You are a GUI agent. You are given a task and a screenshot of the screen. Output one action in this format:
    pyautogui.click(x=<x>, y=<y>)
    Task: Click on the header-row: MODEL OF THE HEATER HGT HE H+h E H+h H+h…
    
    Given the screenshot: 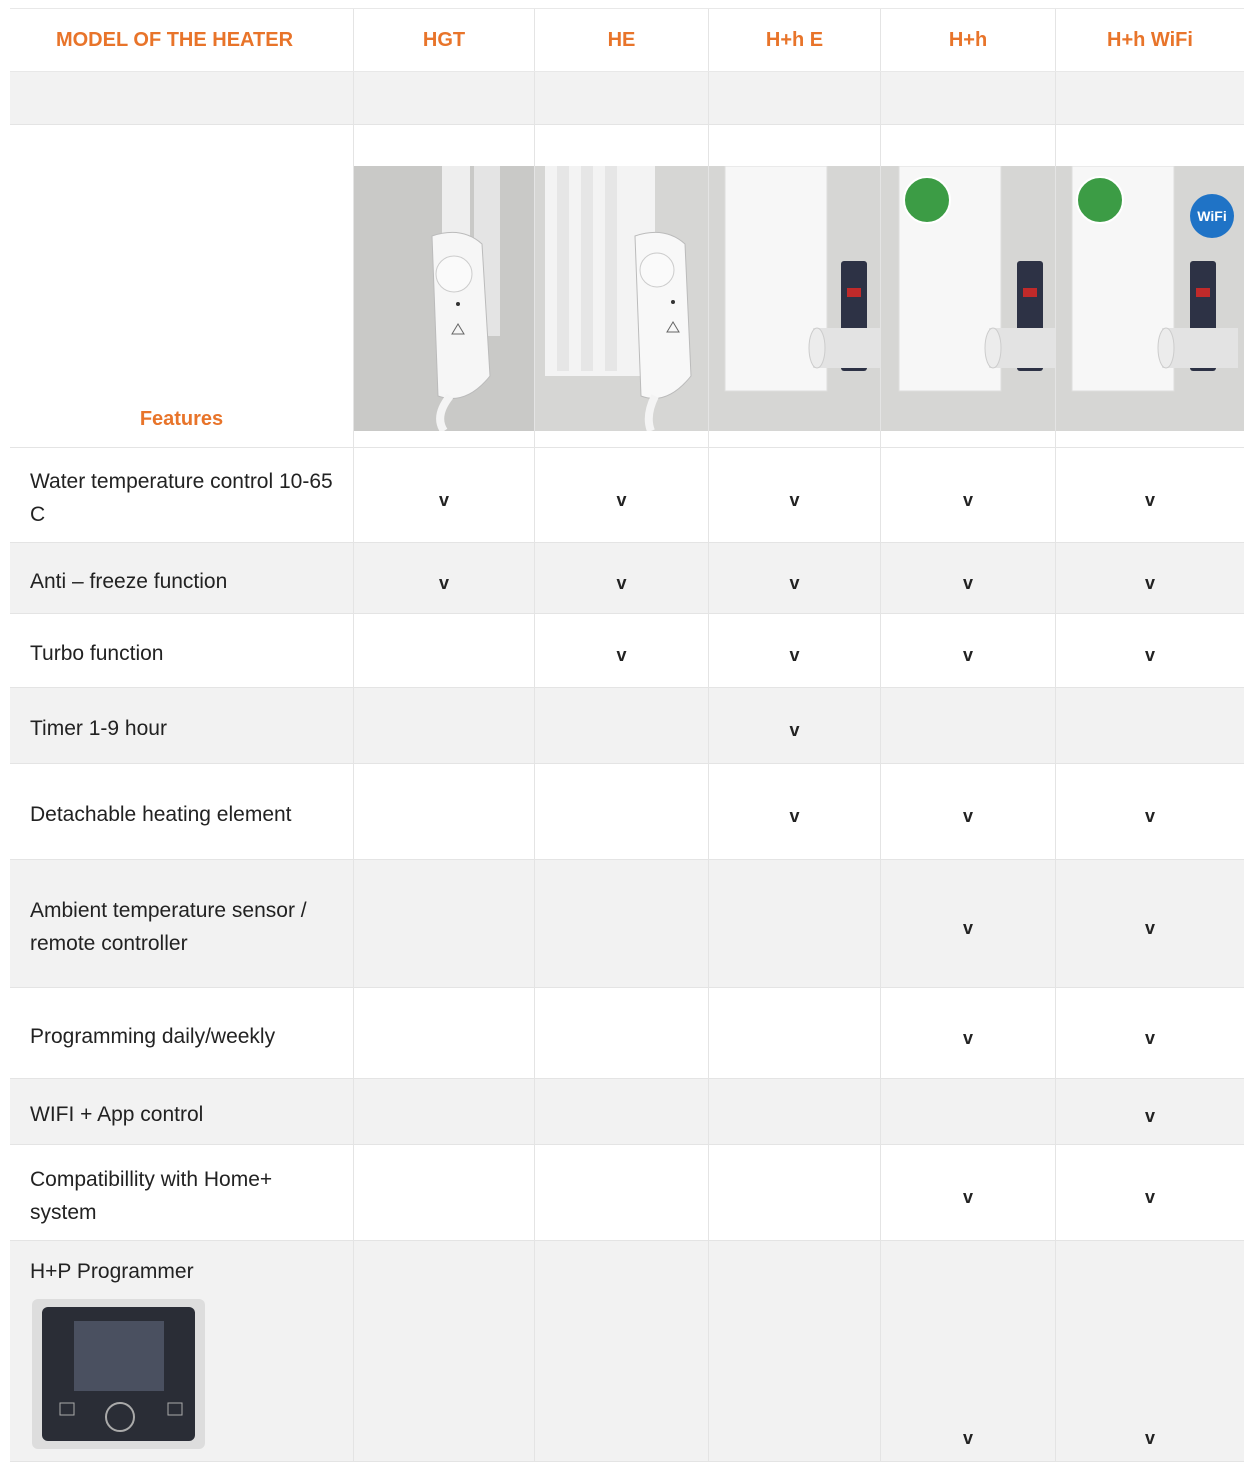 What is the action you would take?
    pyautogui.click(x=627, y=40)
    